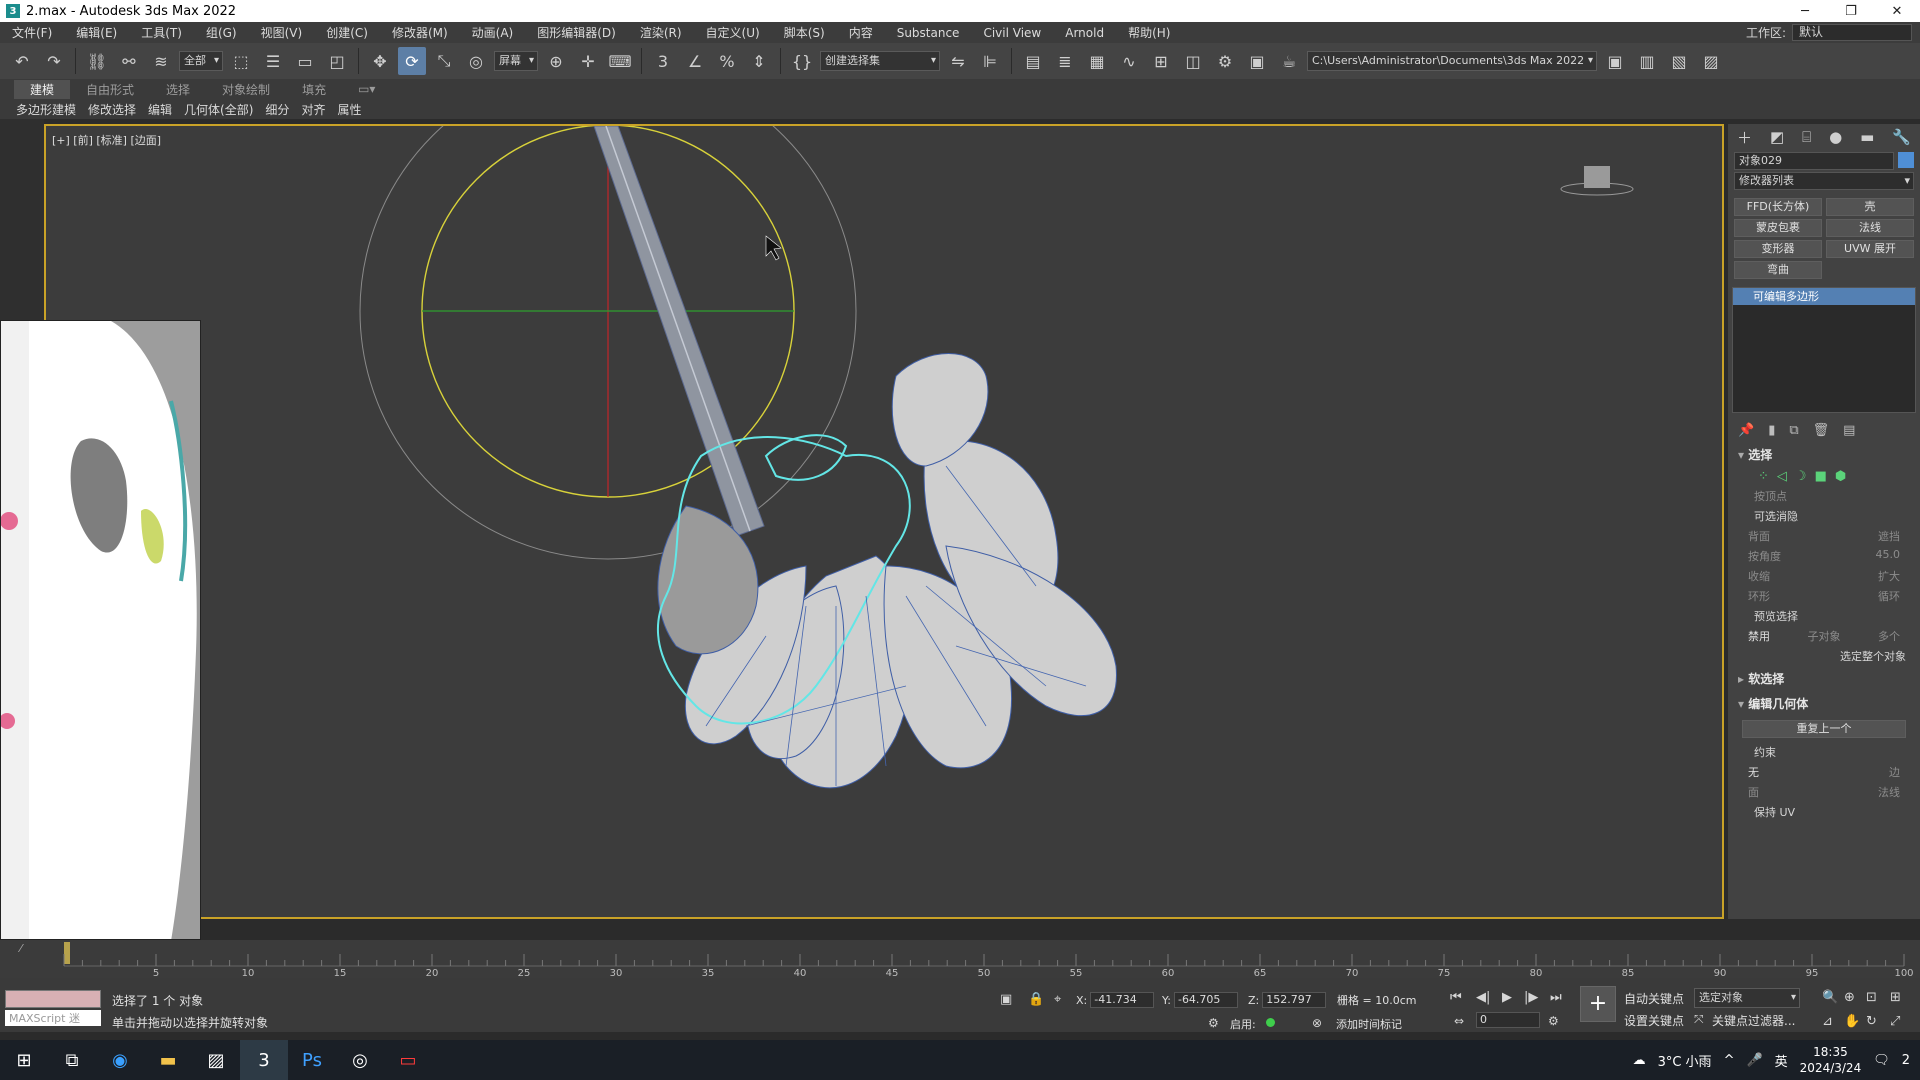  I want to click on time-configuration-icon: ⚙, so click(1553, 1021).